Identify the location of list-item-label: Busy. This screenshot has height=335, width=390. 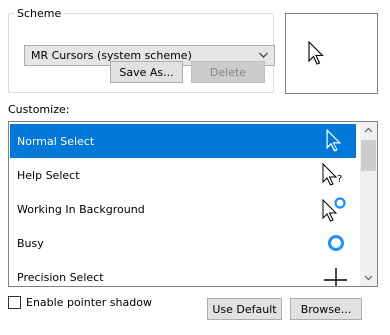
(30, 243).